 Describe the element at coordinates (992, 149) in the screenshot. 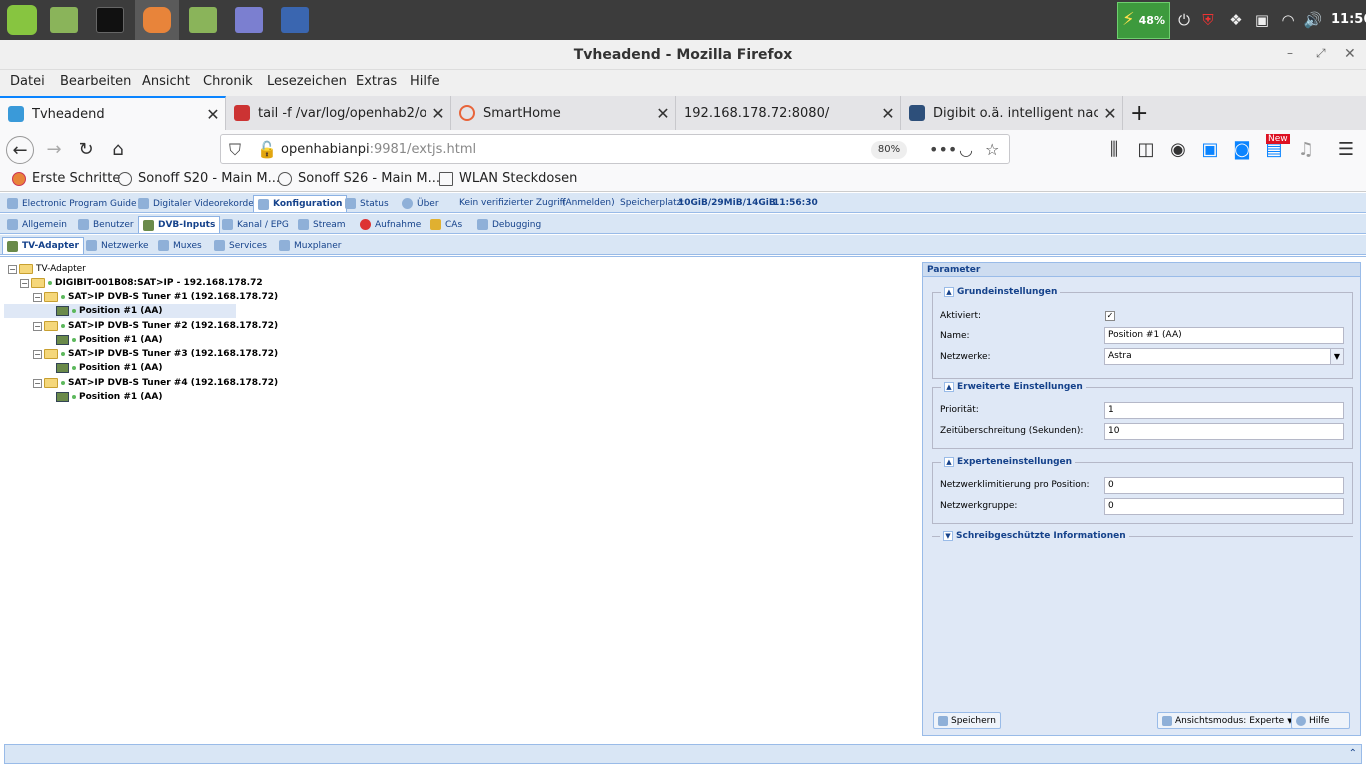

I see `bookmark-star-icon: ☆` at that location.